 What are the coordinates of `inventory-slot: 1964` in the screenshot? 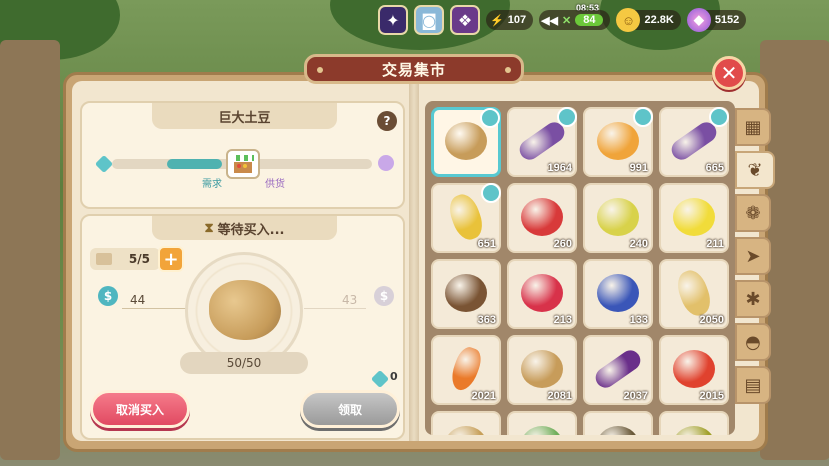 It's located at (542, 142).